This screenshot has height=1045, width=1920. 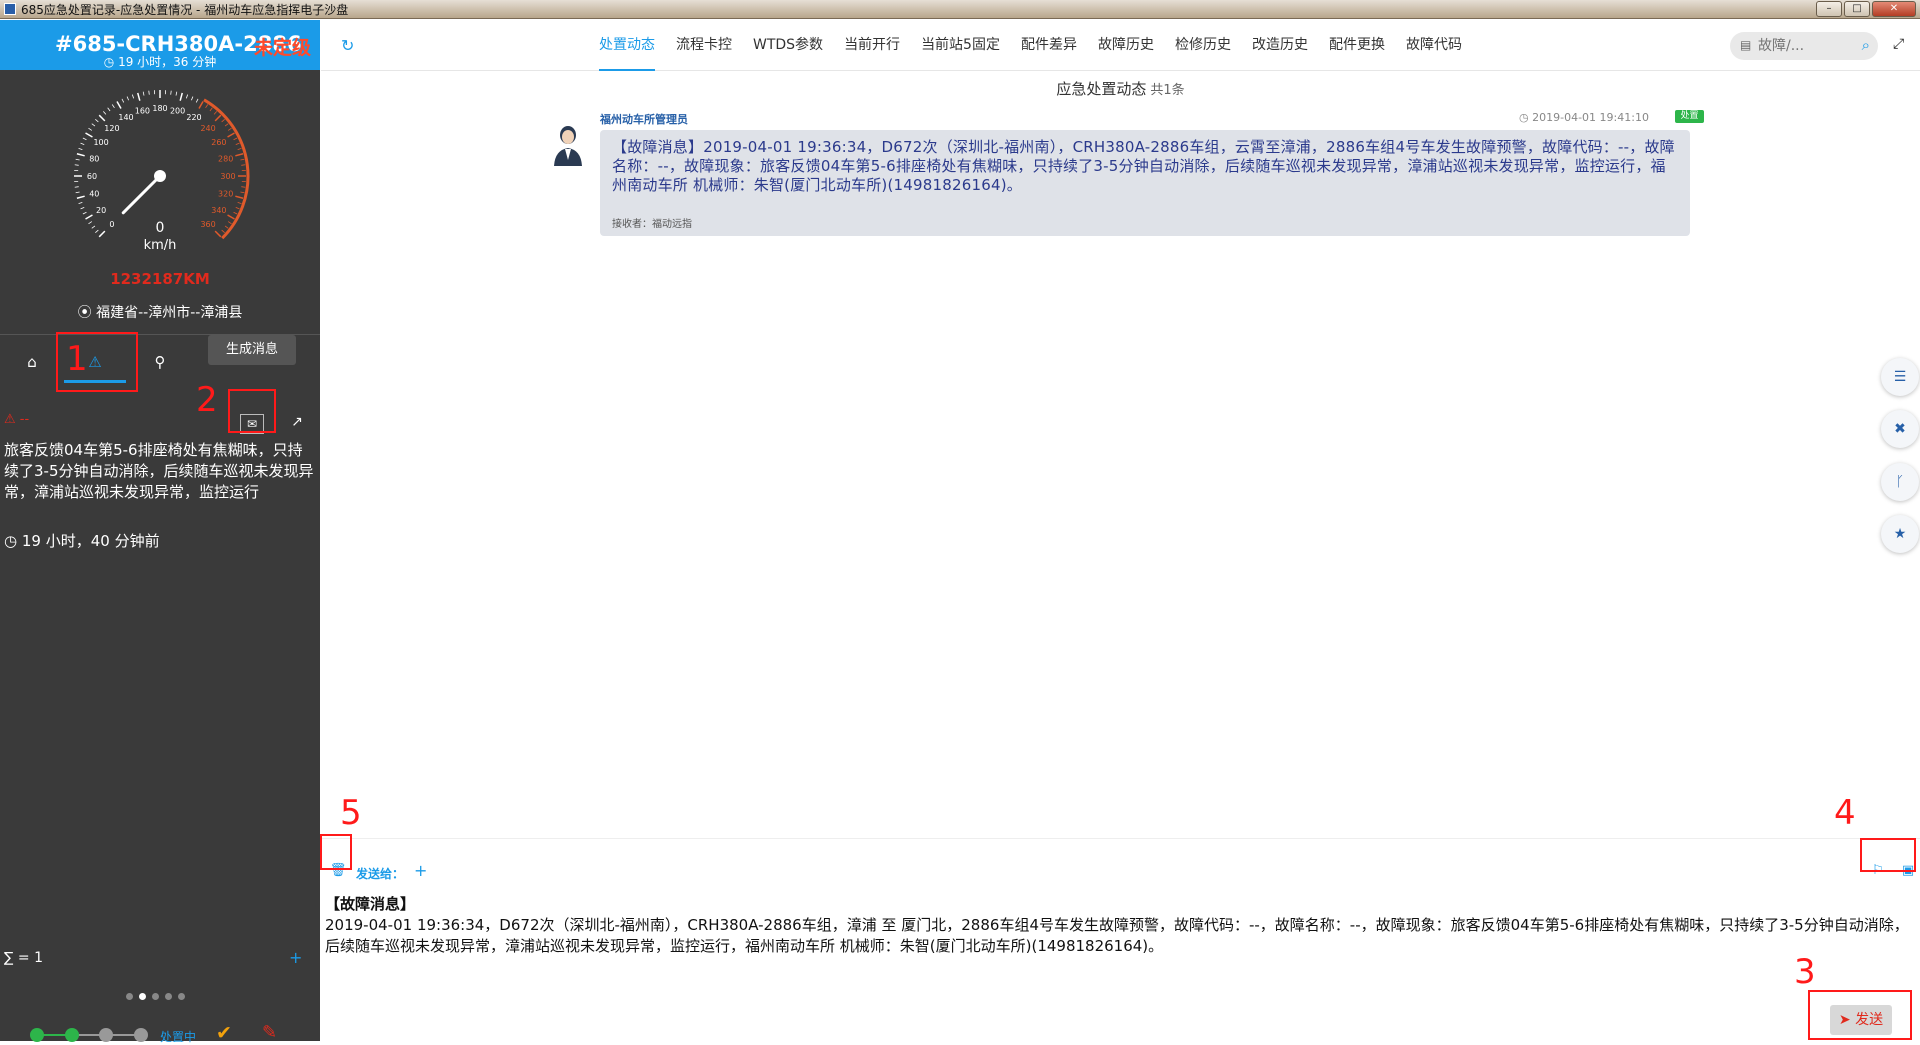 I want to click on avatar, so click(x=568, y=145).